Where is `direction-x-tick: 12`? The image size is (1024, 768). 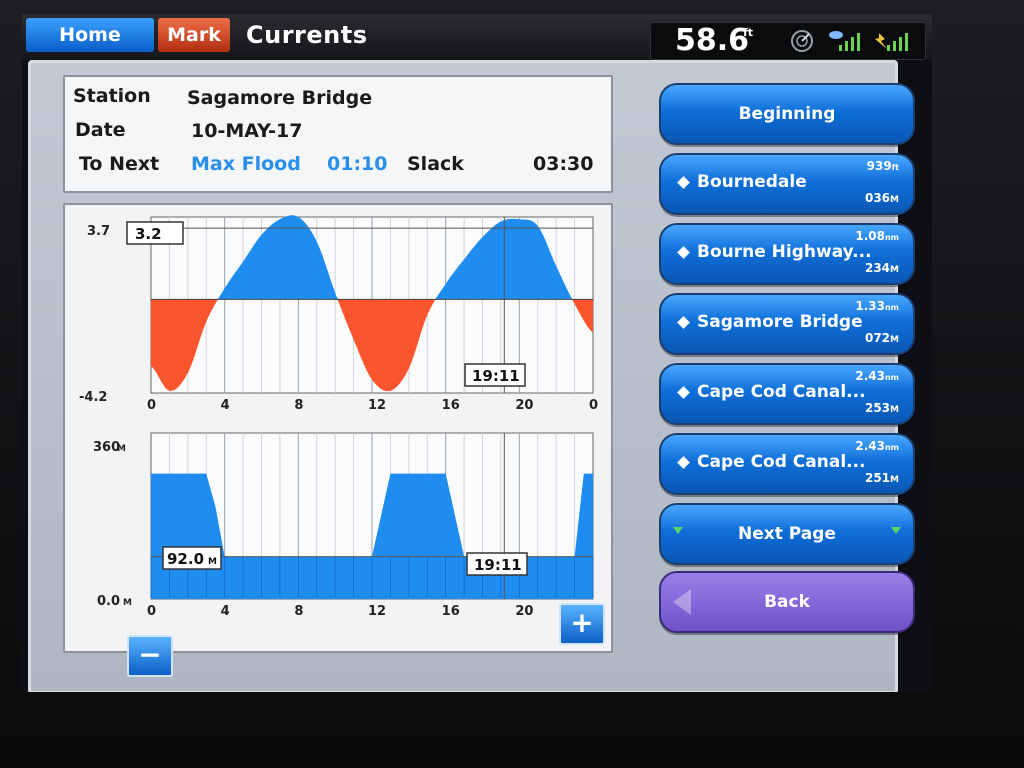 direction-x-tick: 12 is located at coordinates (377, 611).